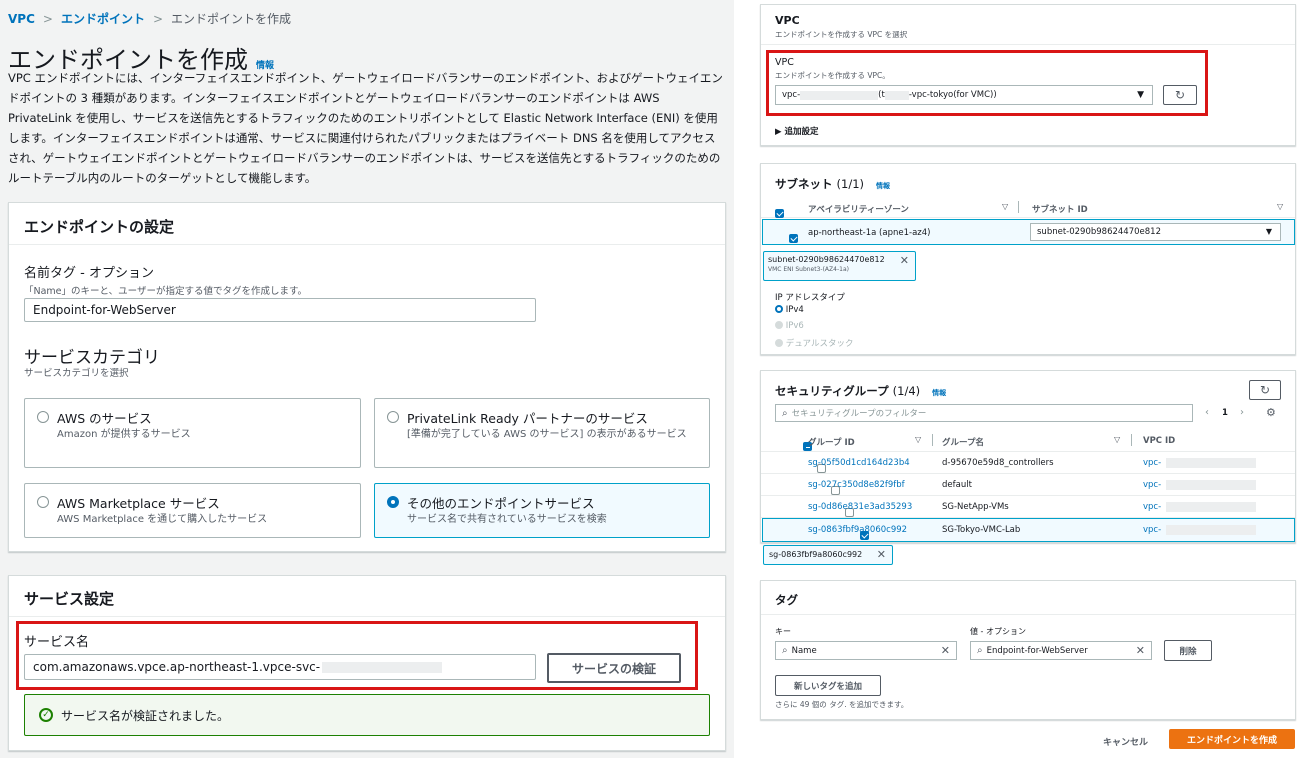 The image size is (1300, 758). I want to click on advanced-settings-toggle: ▶ 追加設定, so click(797, 131).